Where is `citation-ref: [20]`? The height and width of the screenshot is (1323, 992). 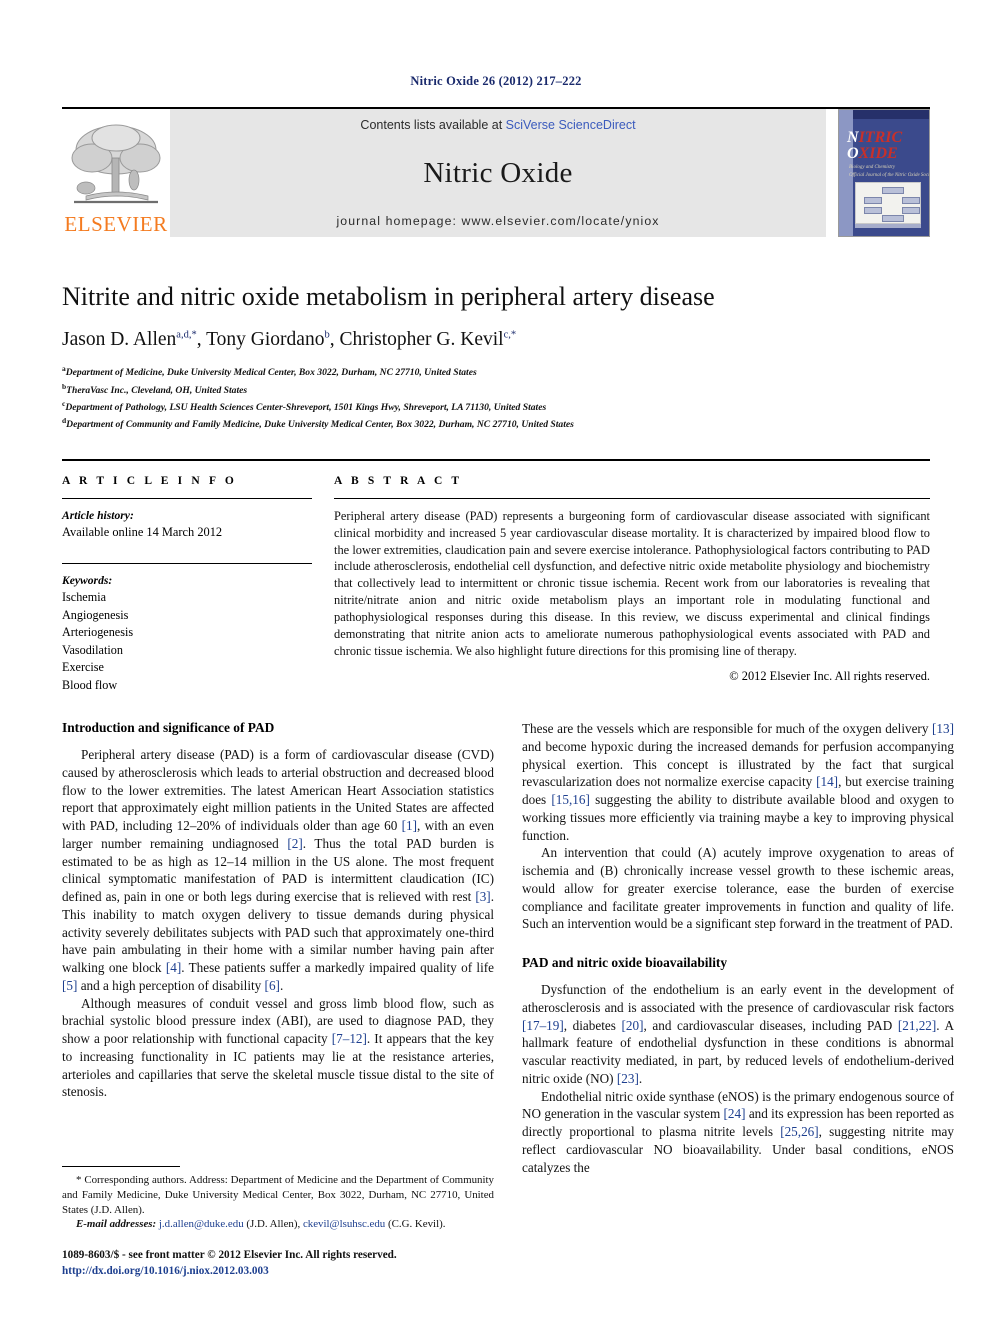
citation-ref: [20] is located at coordinates (632, 1025).